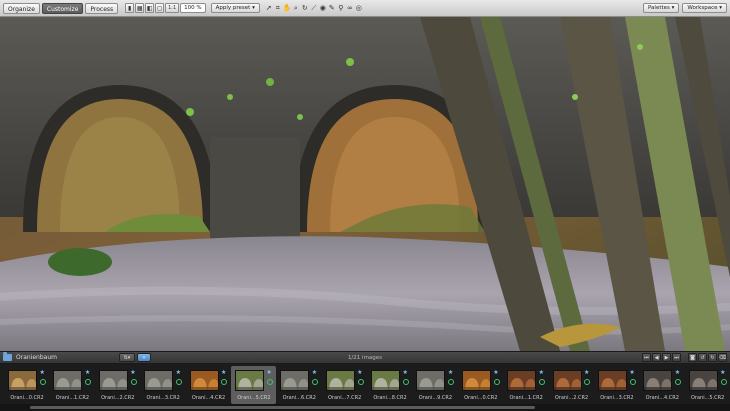 This screenshot has height=411, width=730. I want to click on apply-preset-dropdown: Apply preset ▾, so click(235, 8).